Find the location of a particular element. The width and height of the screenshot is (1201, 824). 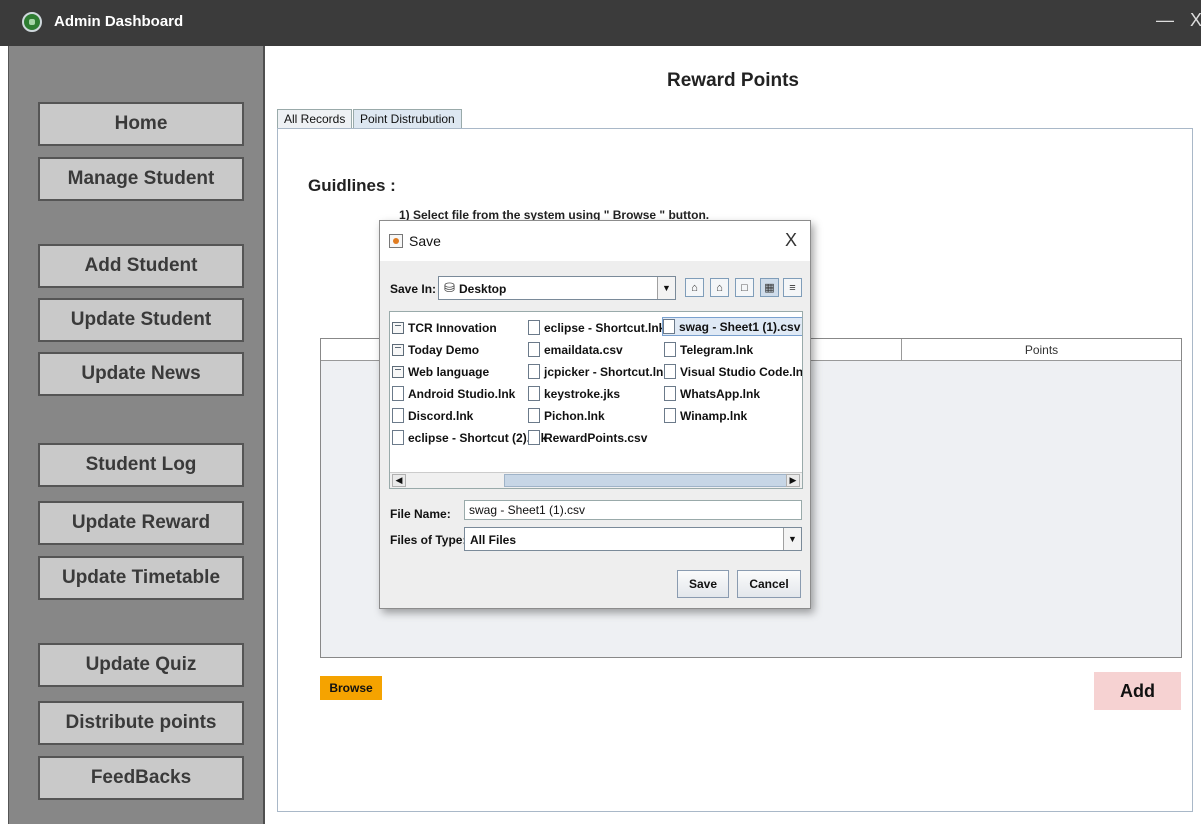

add-button: Add is located at coordinates (1137, 691).